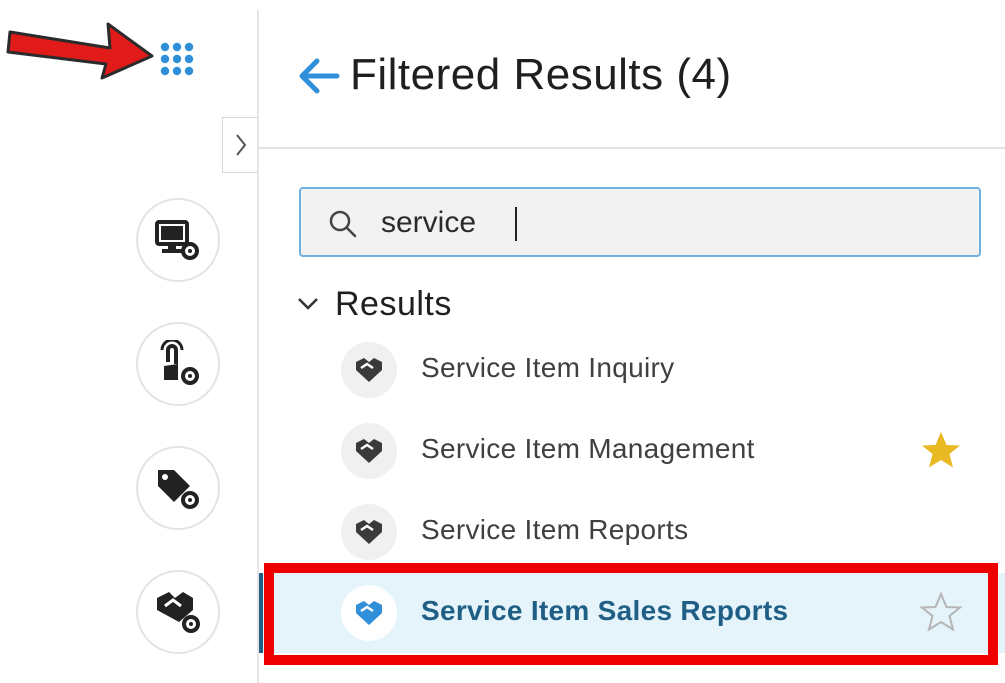  I want to click on result-label: Service Item Reports, so click(555, 529).